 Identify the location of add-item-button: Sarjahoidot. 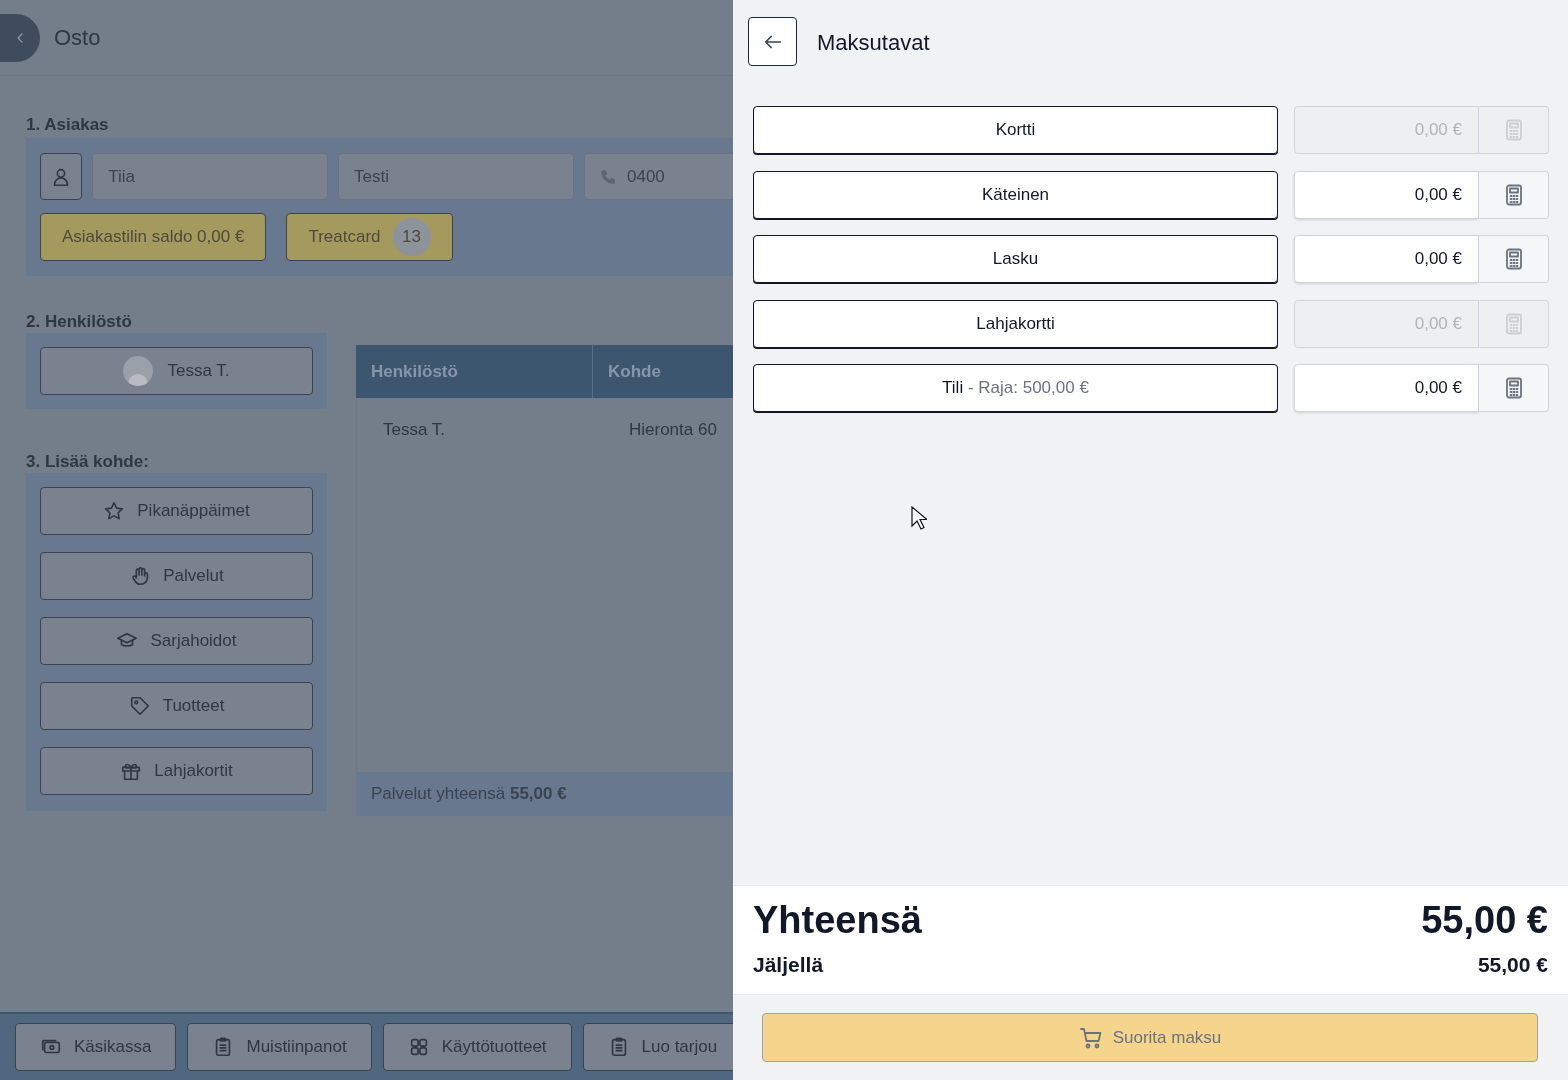
(176, 641).